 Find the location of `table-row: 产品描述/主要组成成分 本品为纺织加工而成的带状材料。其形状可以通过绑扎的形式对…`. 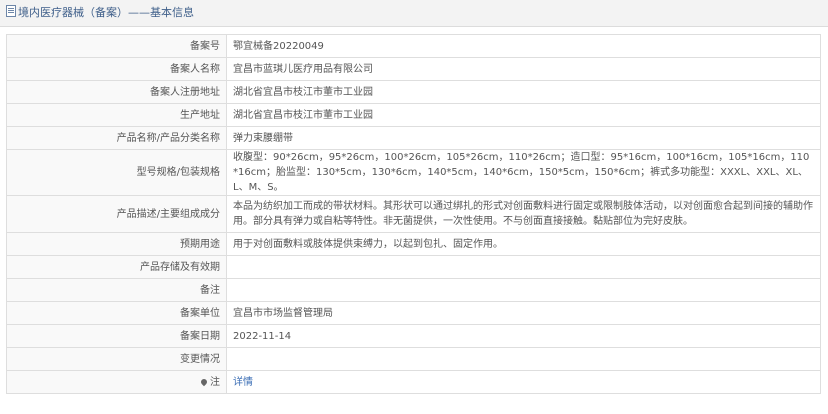

table-row: 产品描述/主要组成成分 本品为纺织加工而成的带状材料。其形状可以通过绑扎的形式对… is located at coordinates (413, 214).